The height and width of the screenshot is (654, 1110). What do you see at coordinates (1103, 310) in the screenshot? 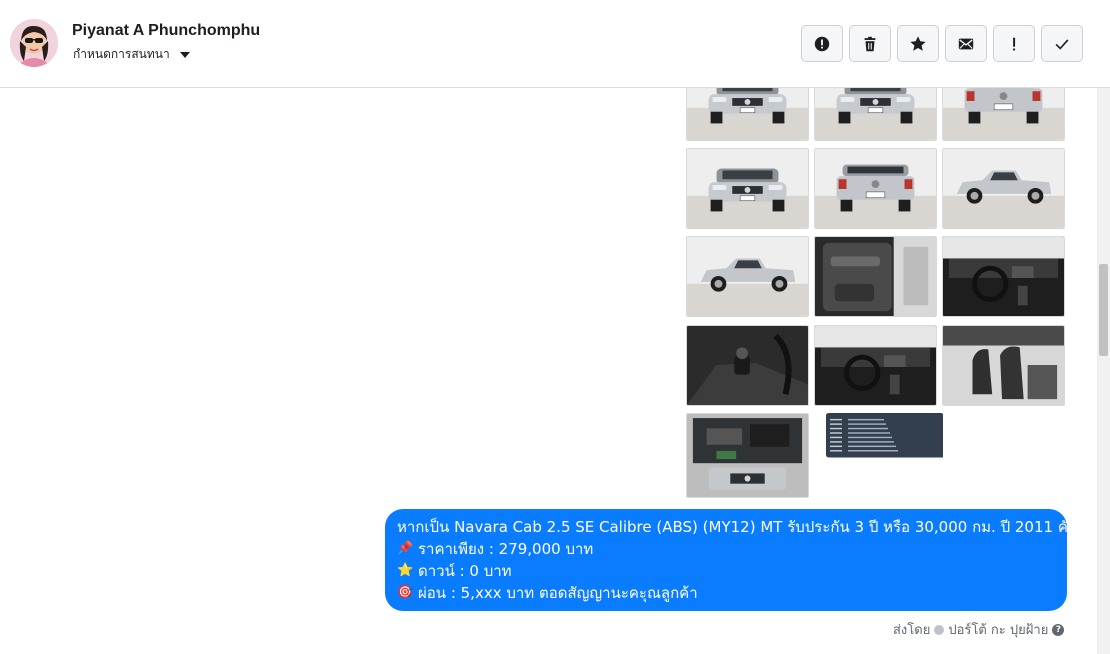
I see `scrollbar-thumb` at bounding box center [1103, 310].